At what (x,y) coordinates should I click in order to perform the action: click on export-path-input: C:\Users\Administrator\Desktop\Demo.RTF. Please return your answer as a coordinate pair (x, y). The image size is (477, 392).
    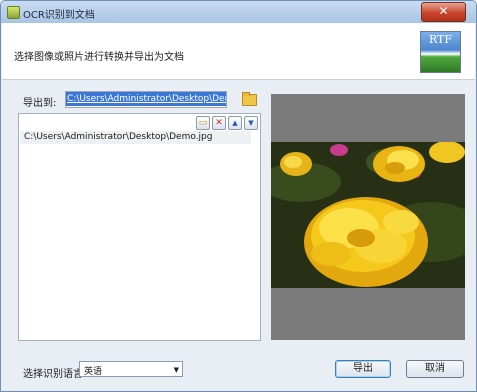
    Looking at the image, I should click on (146, 99).